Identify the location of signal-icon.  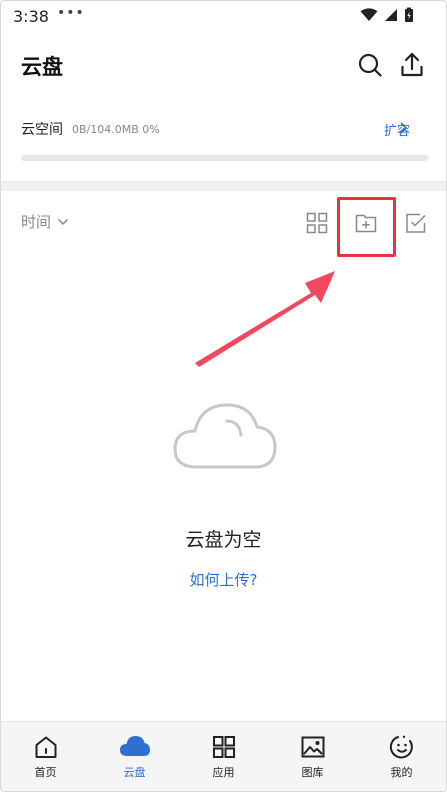
(391, 15).